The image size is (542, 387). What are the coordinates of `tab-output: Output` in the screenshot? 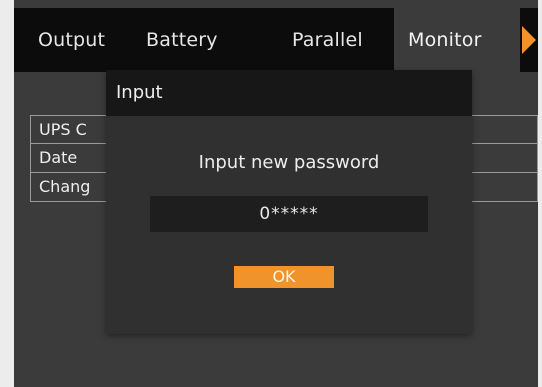 It's located at (71, 40).